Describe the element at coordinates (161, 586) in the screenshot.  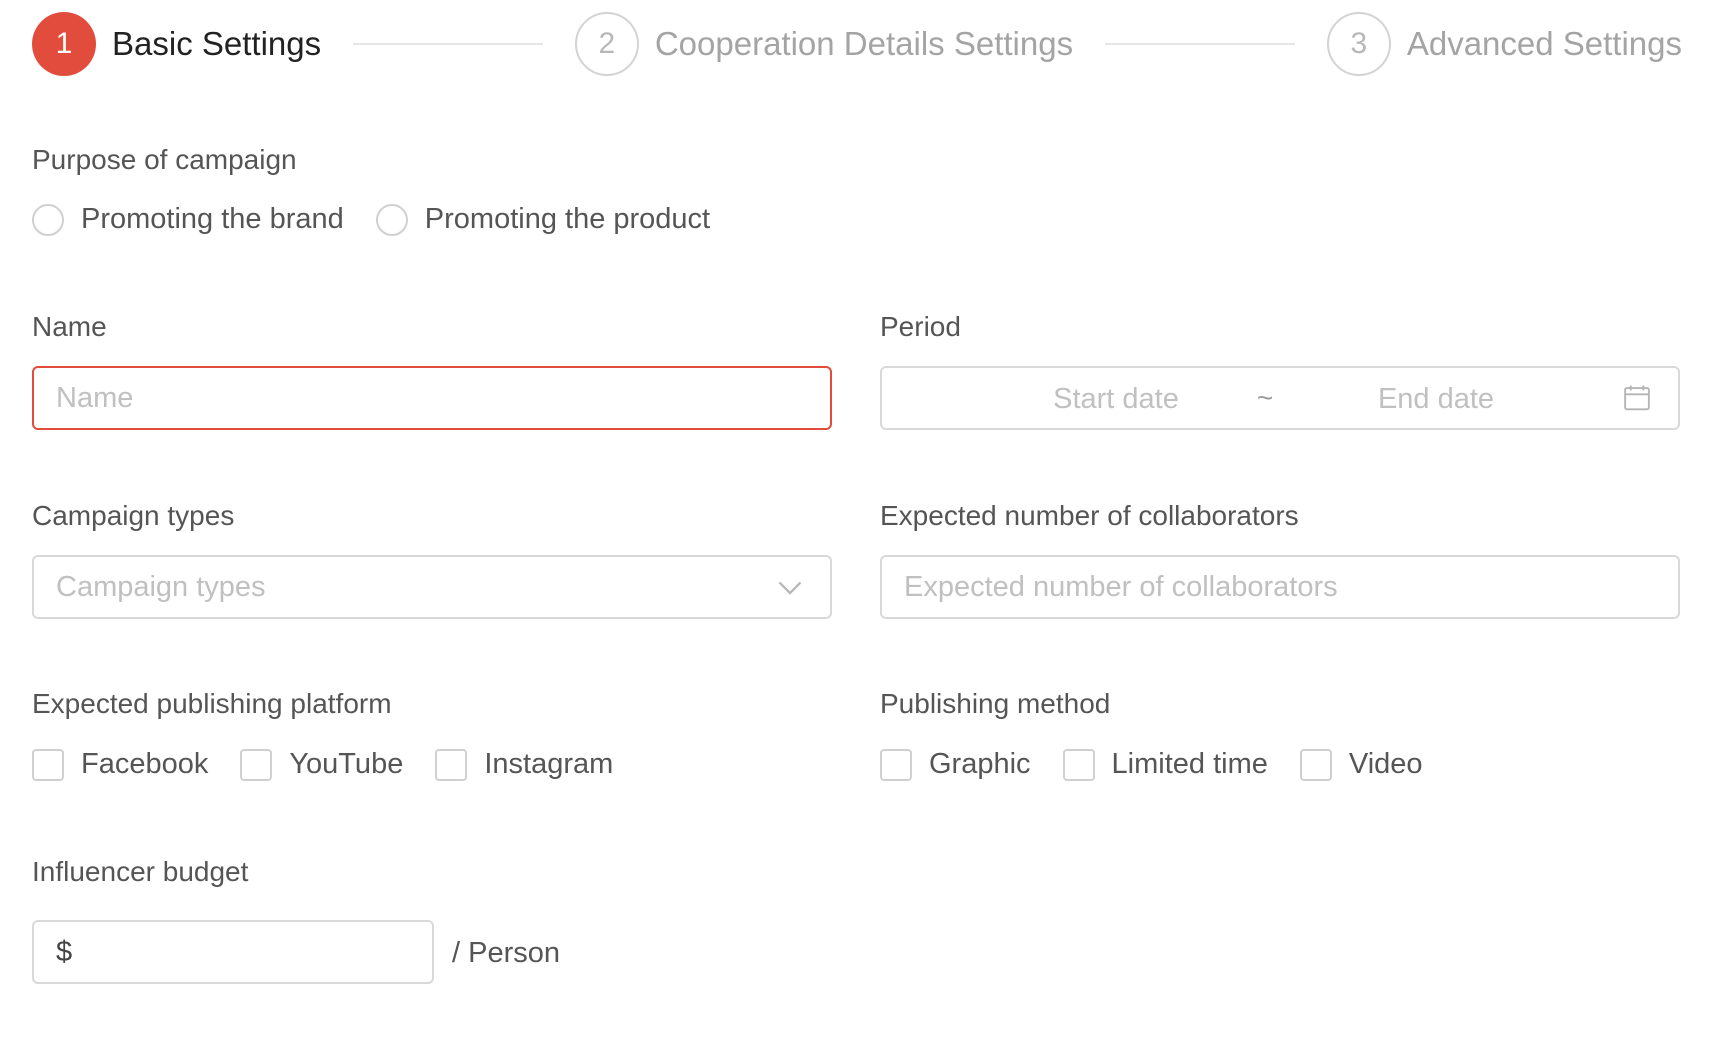
I see `campaign-types-placeholder: Campaign types` at that location.